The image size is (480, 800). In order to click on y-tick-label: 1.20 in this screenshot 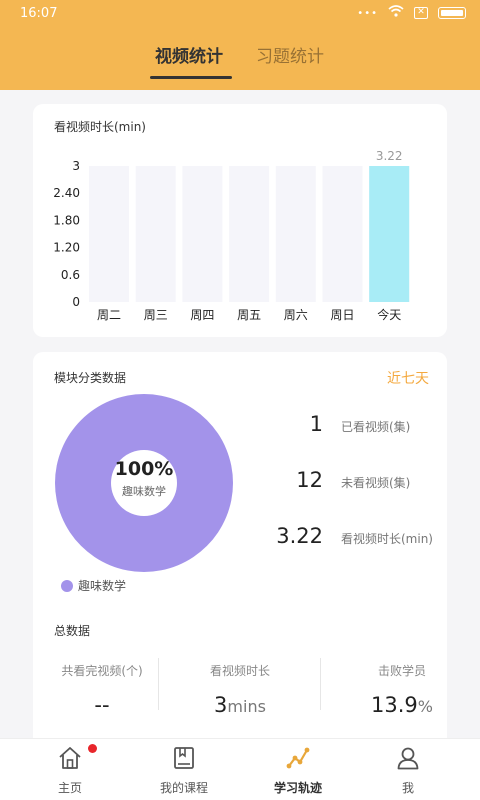, I will do `click(66, 248)`.